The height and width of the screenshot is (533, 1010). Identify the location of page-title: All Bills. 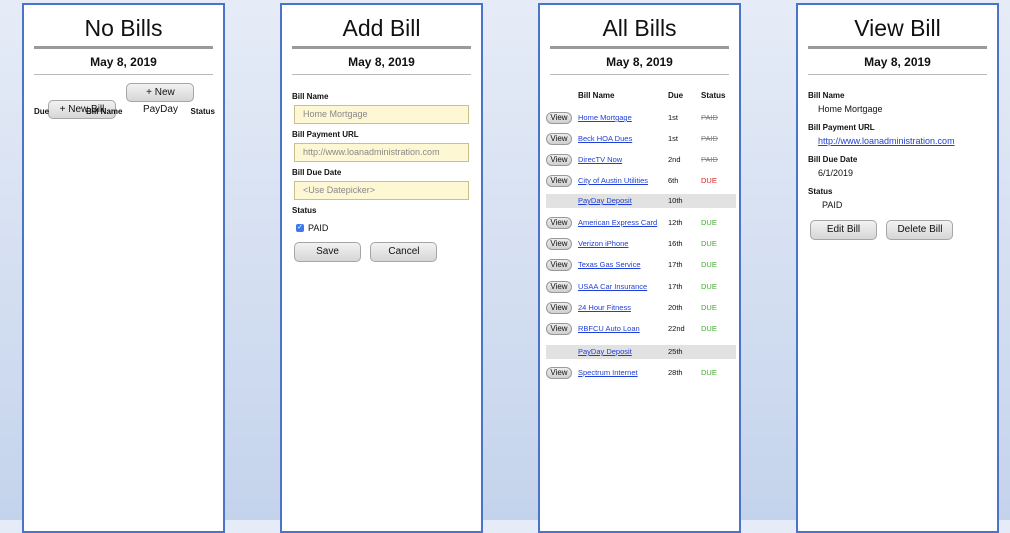
(639, 28).